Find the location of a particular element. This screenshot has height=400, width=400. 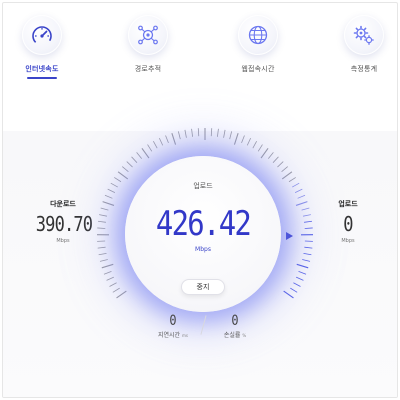

upload-unit: Mbps is located at coordinates (348, 241).